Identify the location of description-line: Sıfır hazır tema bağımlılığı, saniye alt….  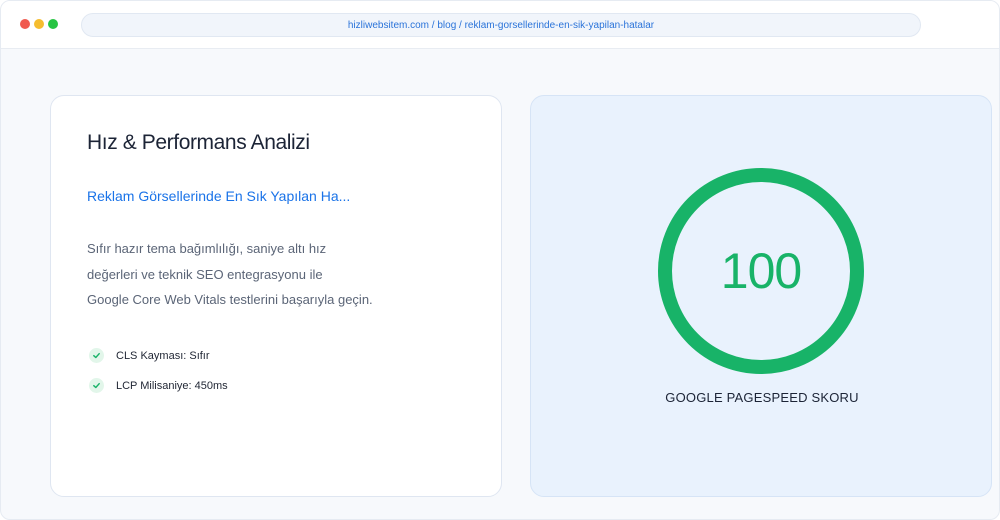
(207, 248).